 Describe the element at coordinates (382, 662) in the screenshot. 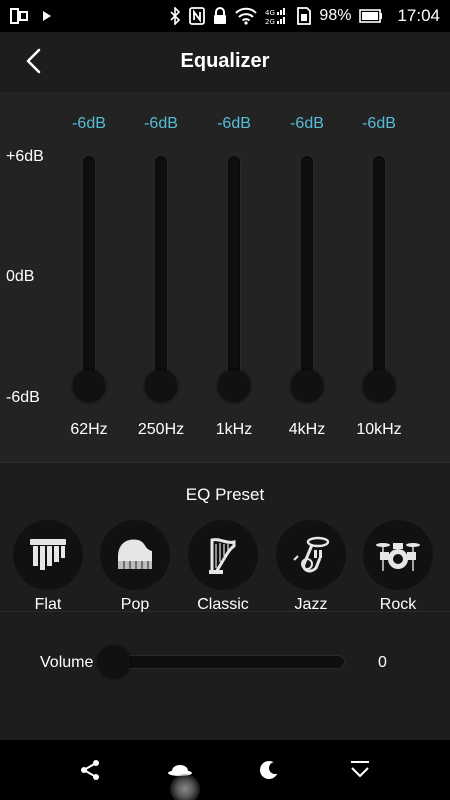

I see `volume-value: 0` at that location.